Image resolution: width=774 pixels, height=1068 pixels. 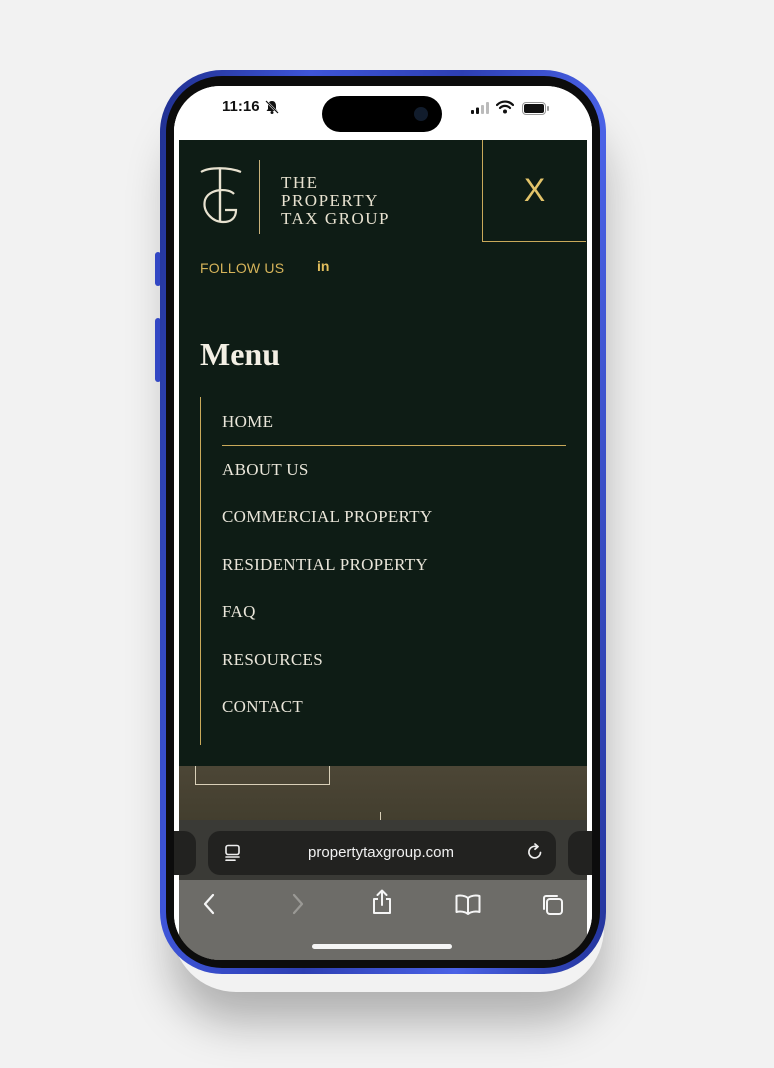 I want to click on next-tab-peek, so click(x=580, y=853).